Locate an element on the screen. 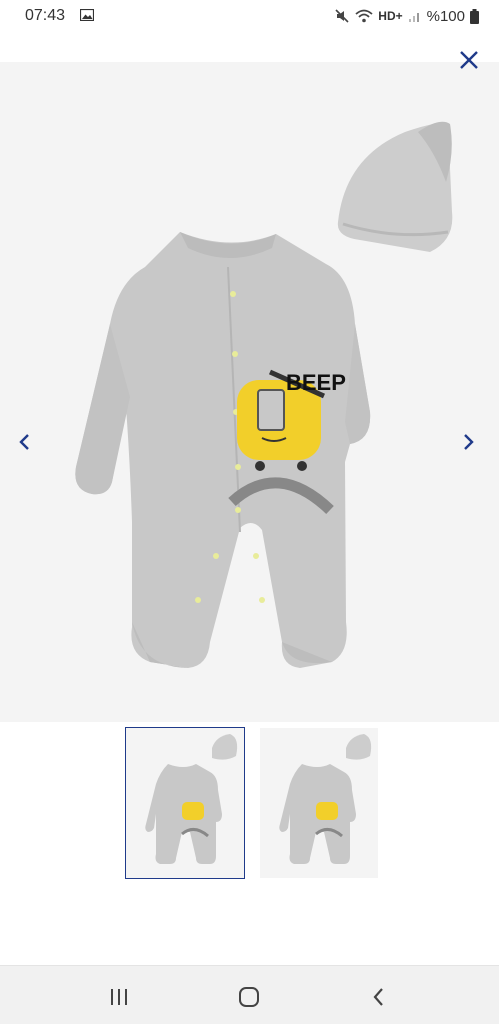 The height and width of the screenshot is (1024, 499). recent-apps-icon is located at coordinates (119, 997).